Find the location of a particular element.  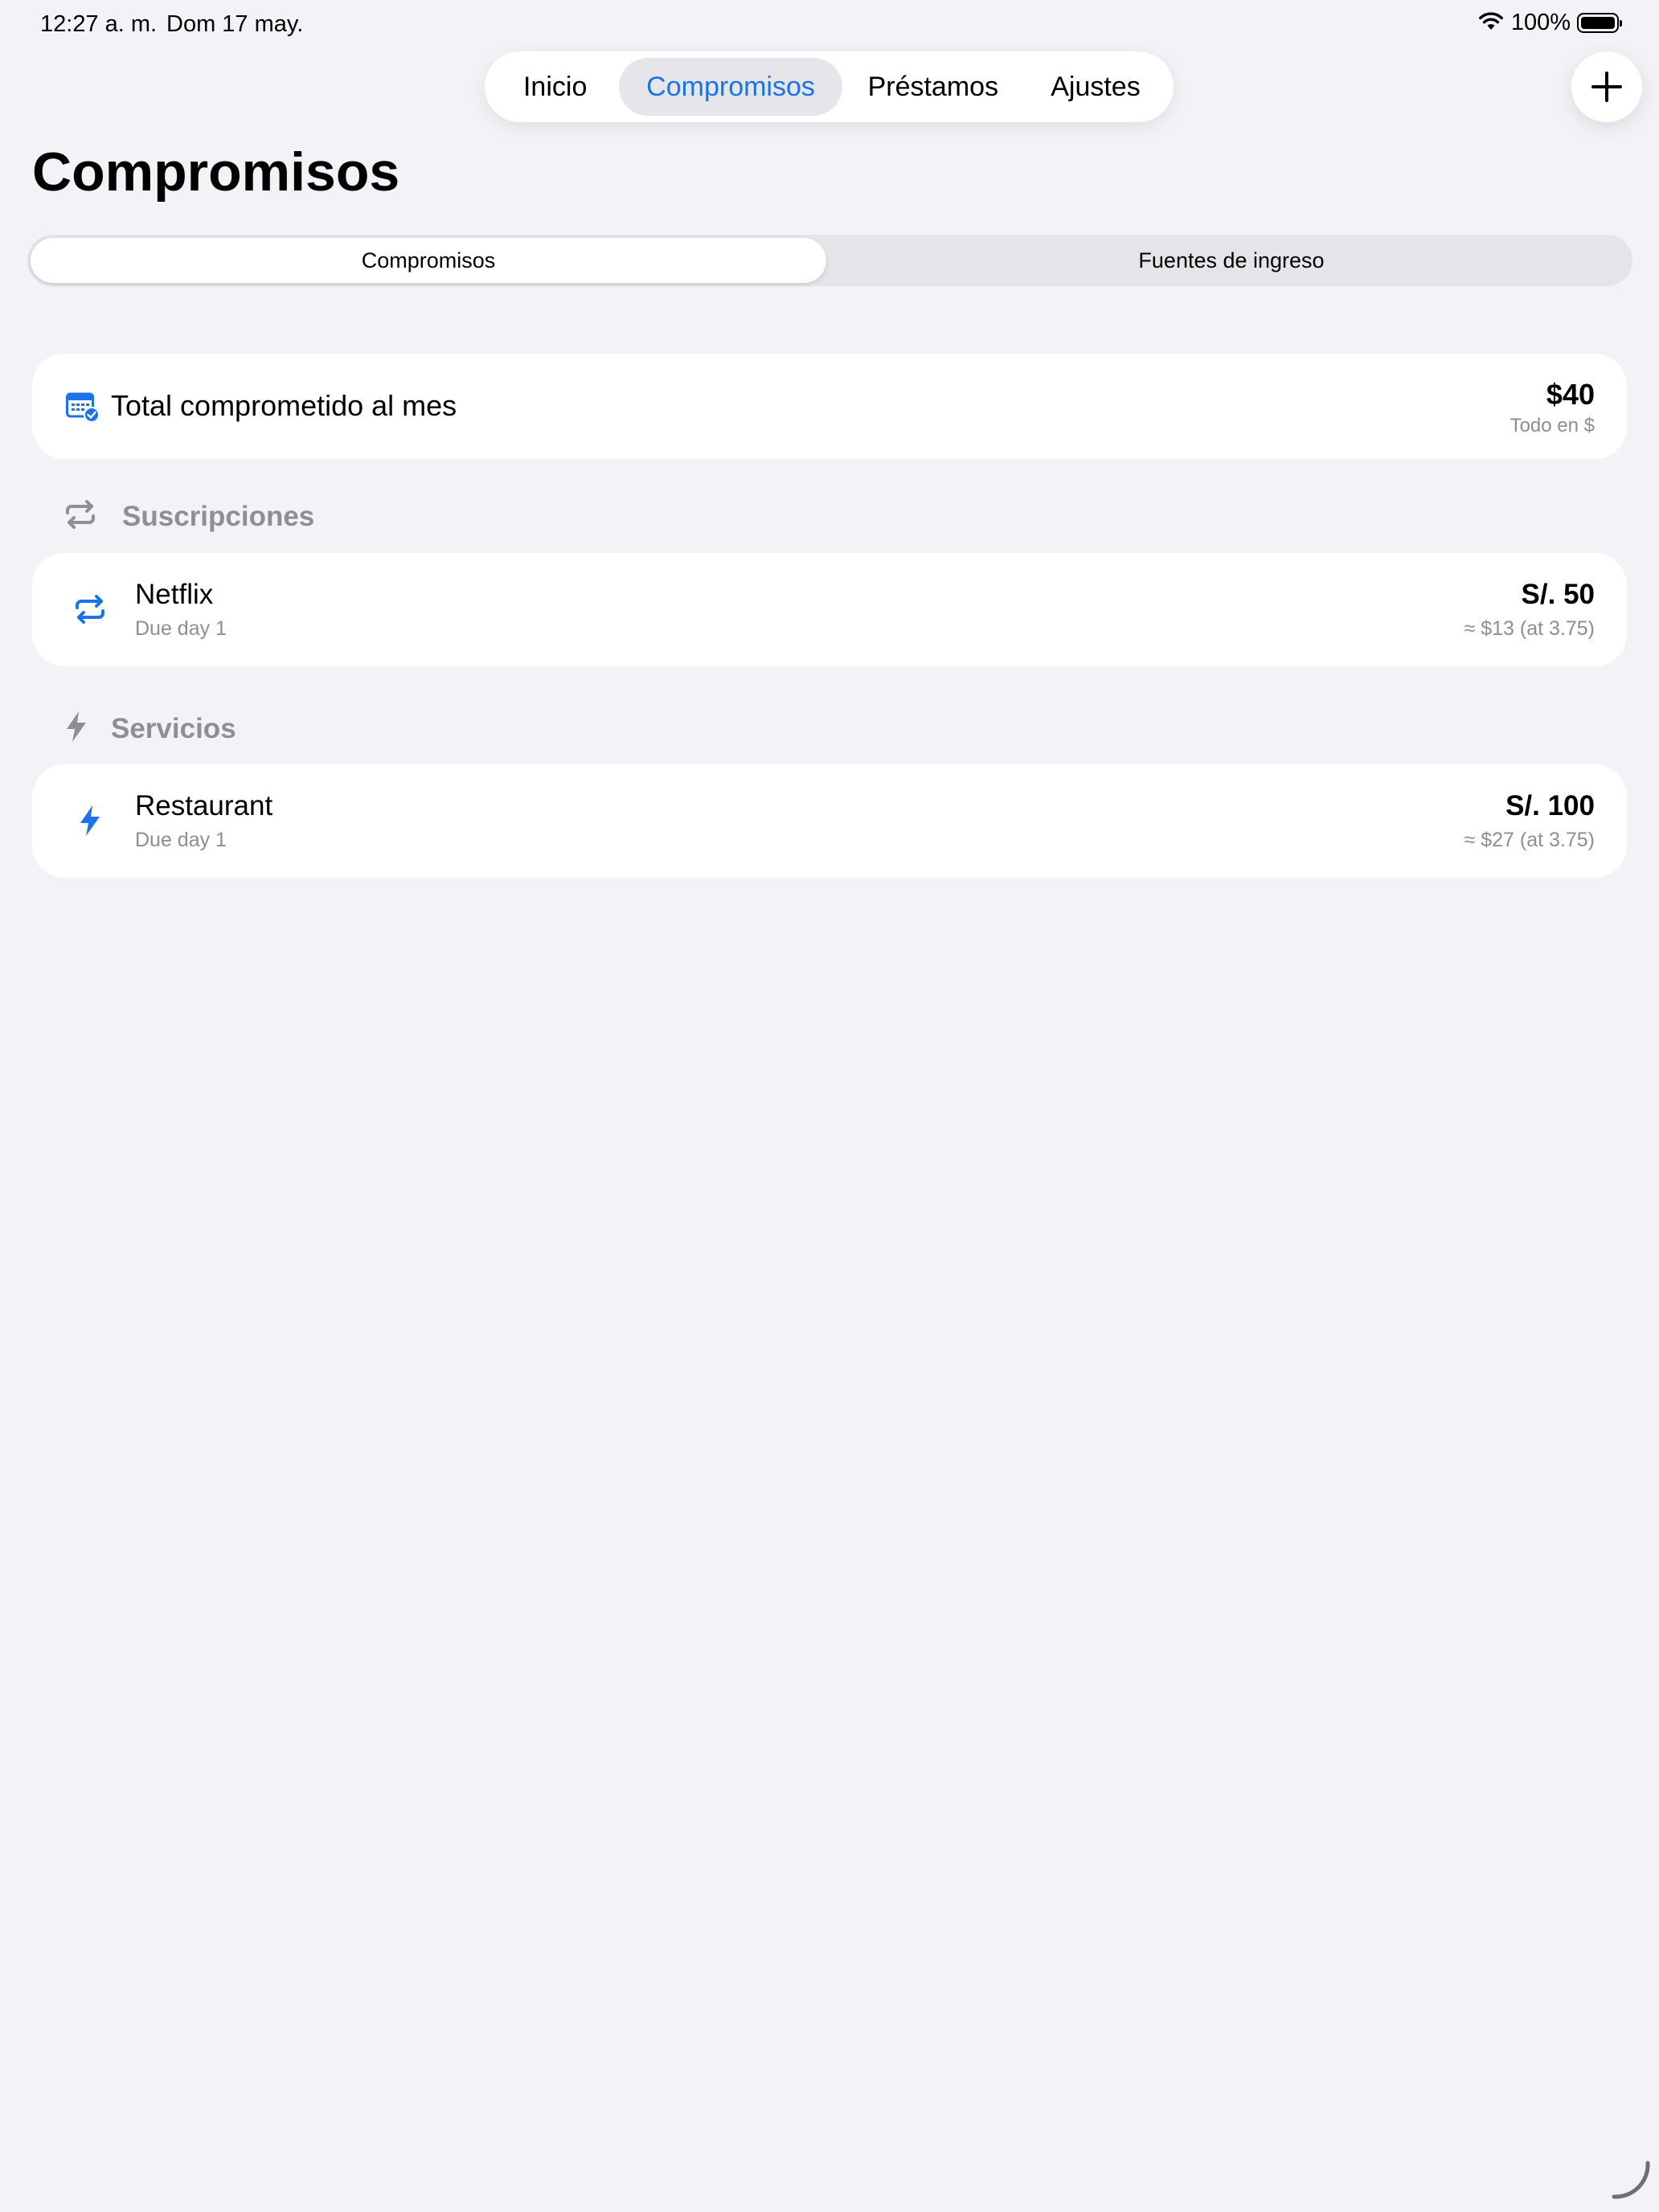

item-amount: S/. 100 is located at coordinates (1550, 805).